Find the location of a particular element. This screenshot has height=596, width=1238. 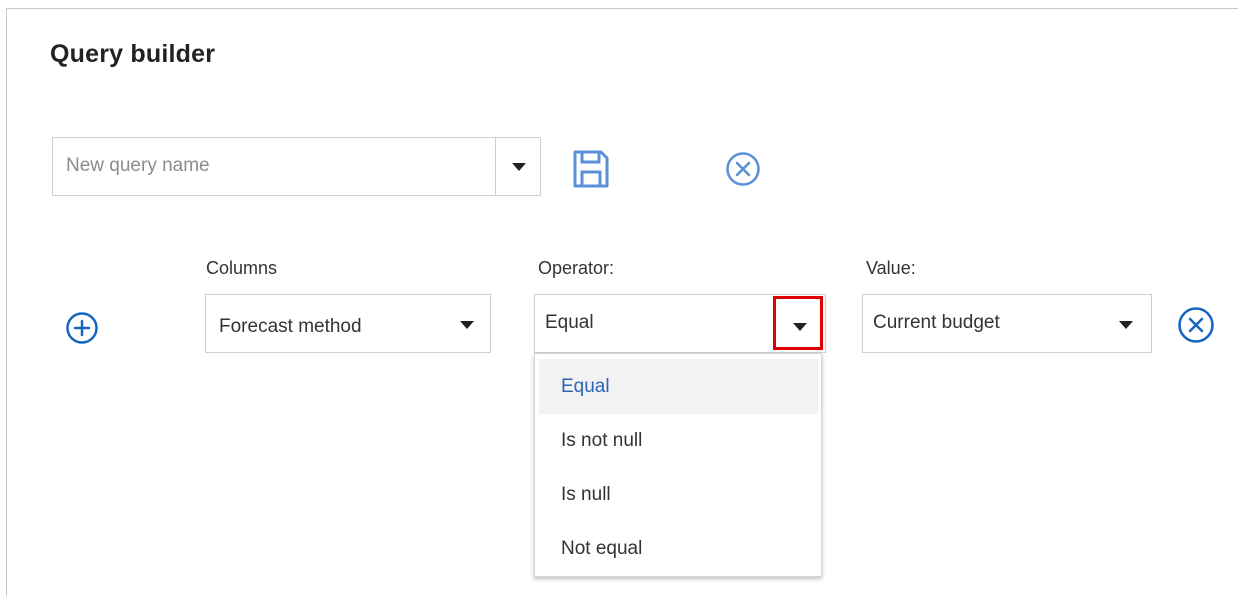

columns-selected-value: Forecast method is located at coordinates (290, 326).